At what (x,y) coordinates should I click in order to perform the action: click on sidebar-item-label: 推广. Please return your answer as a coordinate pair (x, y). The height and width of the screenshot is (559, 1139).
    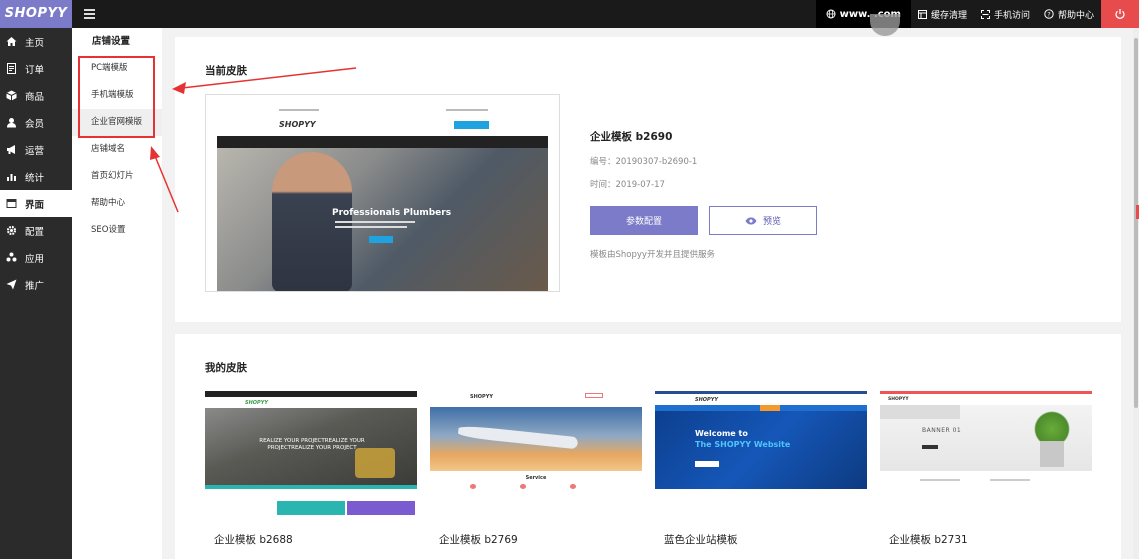
    Looking at the image, I should click on (35, 286).